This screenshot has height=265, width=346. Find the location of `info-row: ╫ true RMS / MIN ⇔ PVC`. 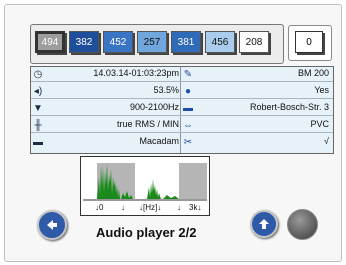

info-row: ╫ true RMS / MIN ⇔ PVC is located at coordinates (182, 125).